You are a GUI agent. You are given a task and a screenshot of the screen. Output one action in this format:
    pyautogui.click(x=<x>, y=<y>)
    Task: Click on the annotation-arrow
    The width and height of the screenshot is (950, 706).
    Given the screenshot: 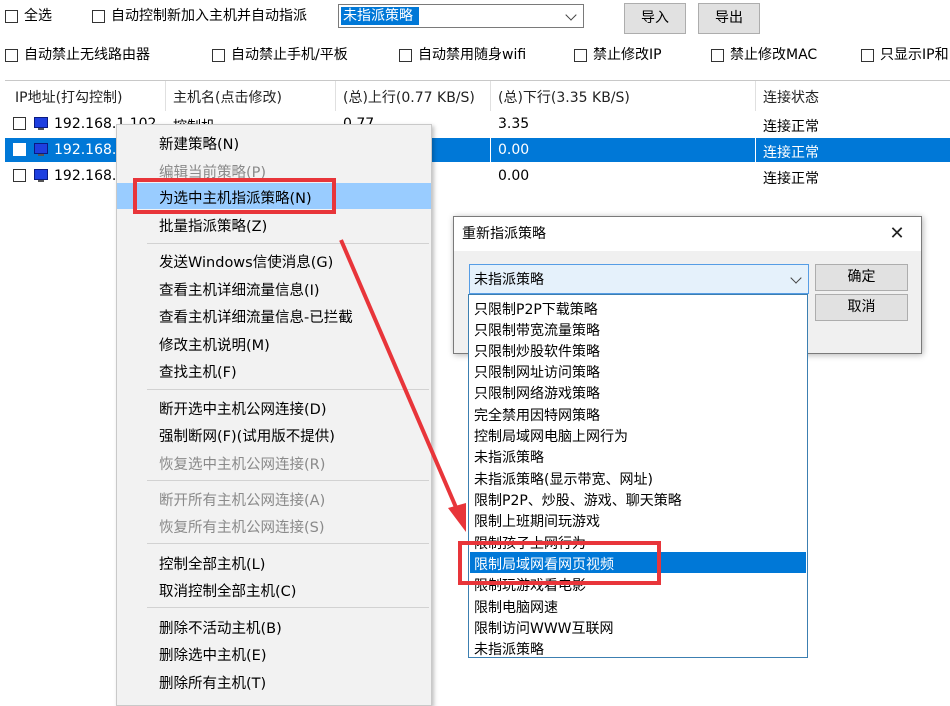 What is the action you would take?
    pyautogui.click(x=402, y=385)
    